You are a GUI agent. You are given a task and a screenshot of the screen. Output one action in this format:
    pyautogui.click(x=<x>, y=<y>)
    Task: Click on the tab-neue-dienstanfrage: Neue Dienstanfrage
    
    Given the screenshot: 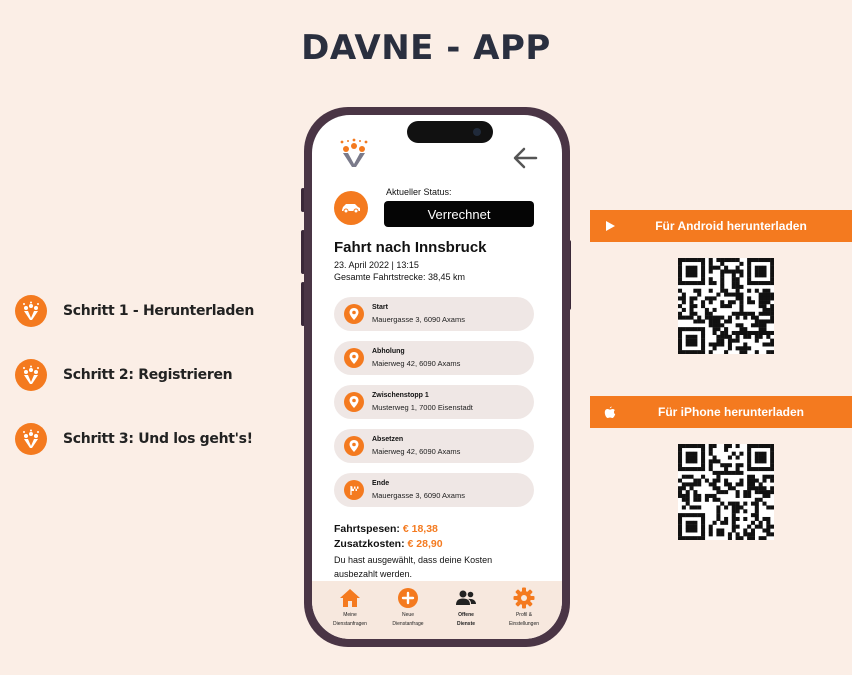 What is the action you would take?
    pyautogui.click(x=408, y=607)
    